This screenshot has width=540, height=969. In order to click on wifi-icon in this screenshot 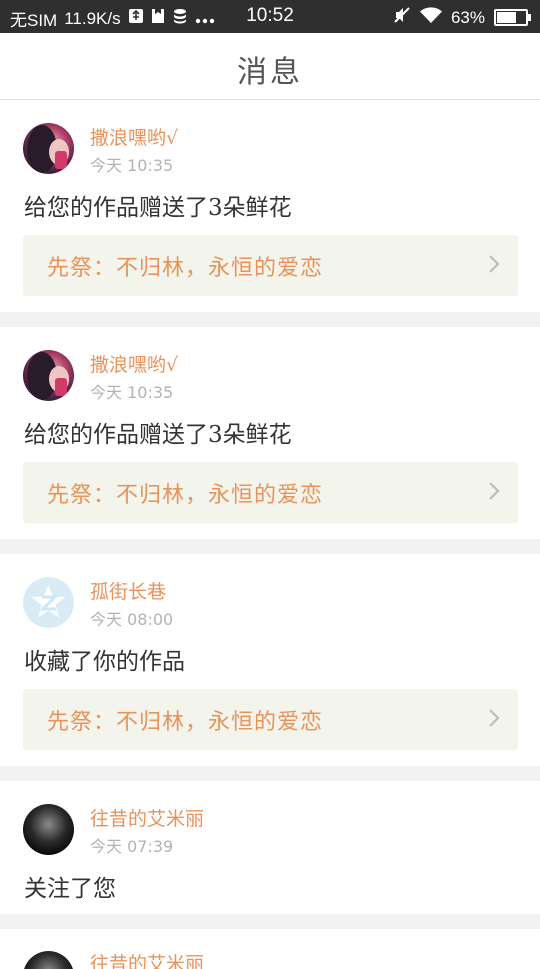, I will do `click(430, 17)`.